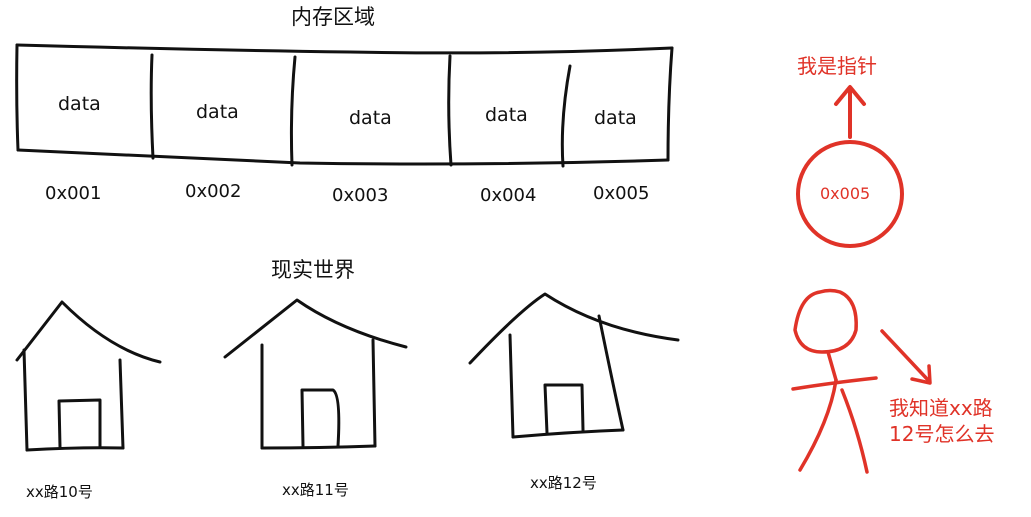  Describe the element at coordinates (941, 408) in the screenshot. I see `person-speech-line-1: 我知道xx路` at that location.